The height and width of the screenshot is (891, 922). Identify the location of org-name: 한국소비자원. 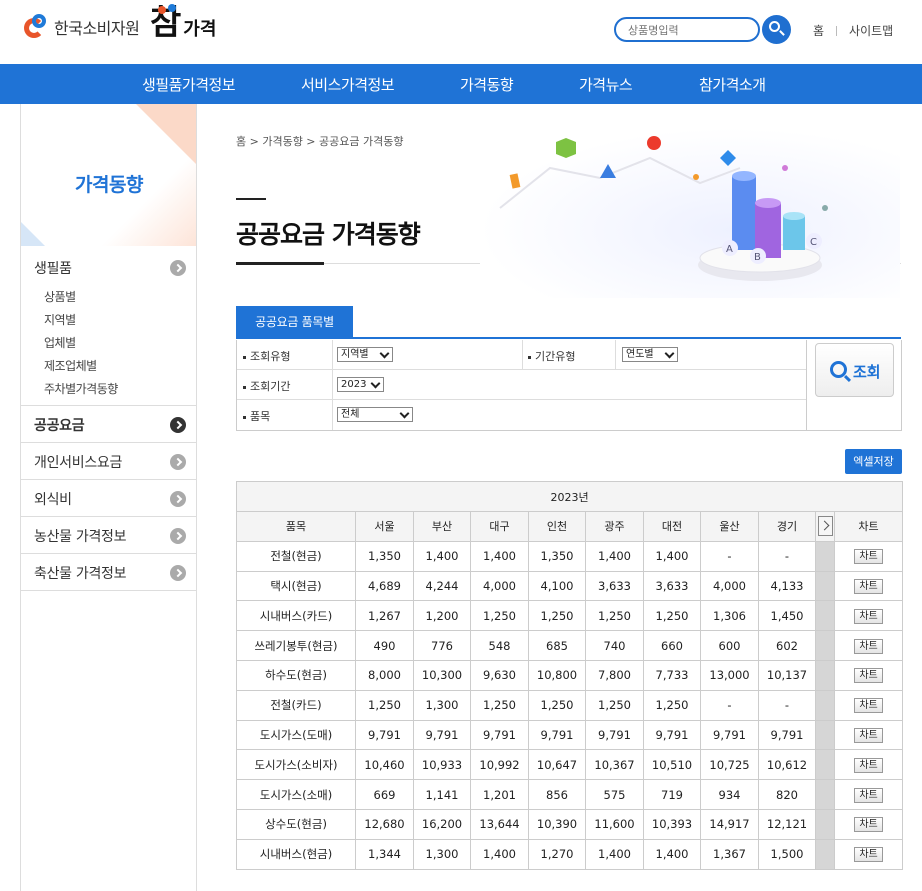
(97, 28).